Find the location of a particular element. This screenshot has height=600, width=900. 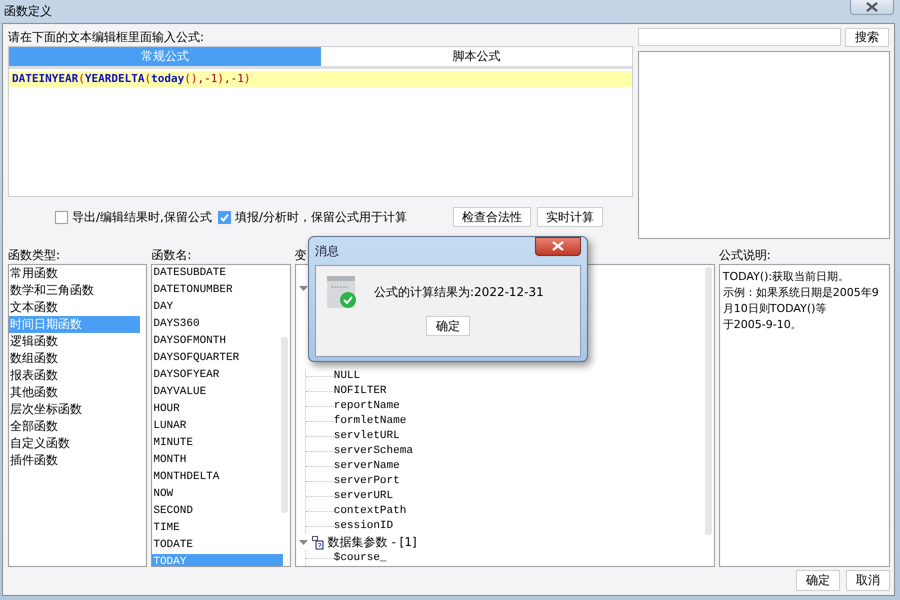

parameter-icon is located at coordinates (318, 543).